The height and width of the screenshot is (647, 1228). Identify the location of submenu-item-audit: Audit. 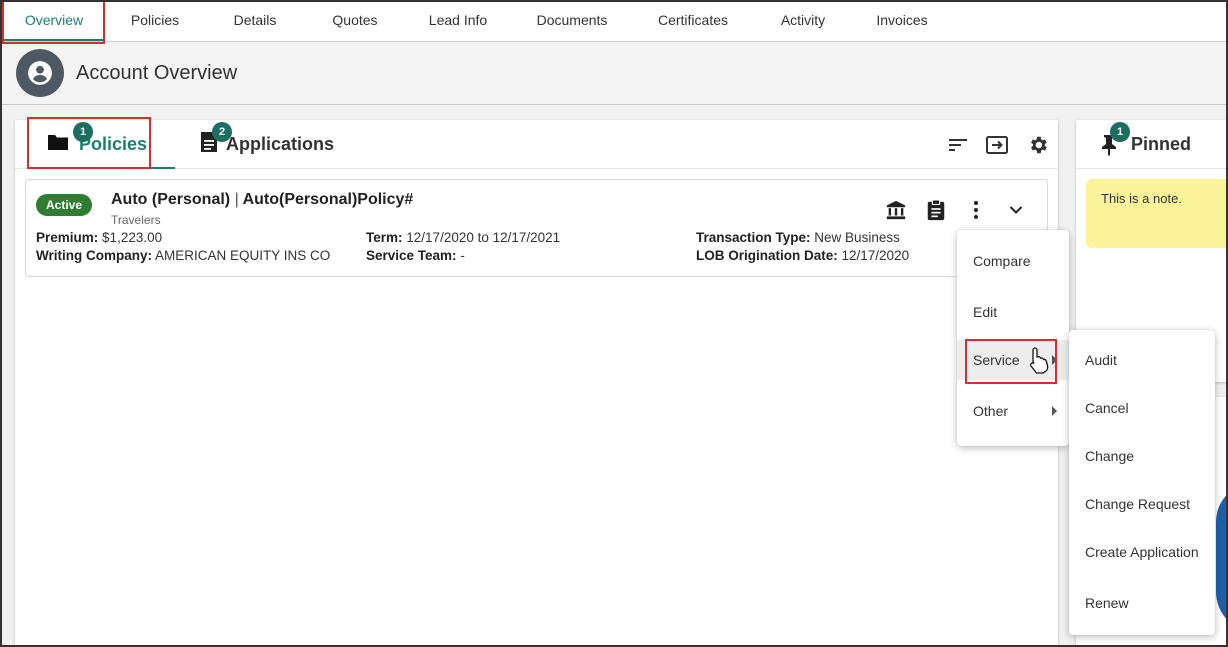
(1142, 360).